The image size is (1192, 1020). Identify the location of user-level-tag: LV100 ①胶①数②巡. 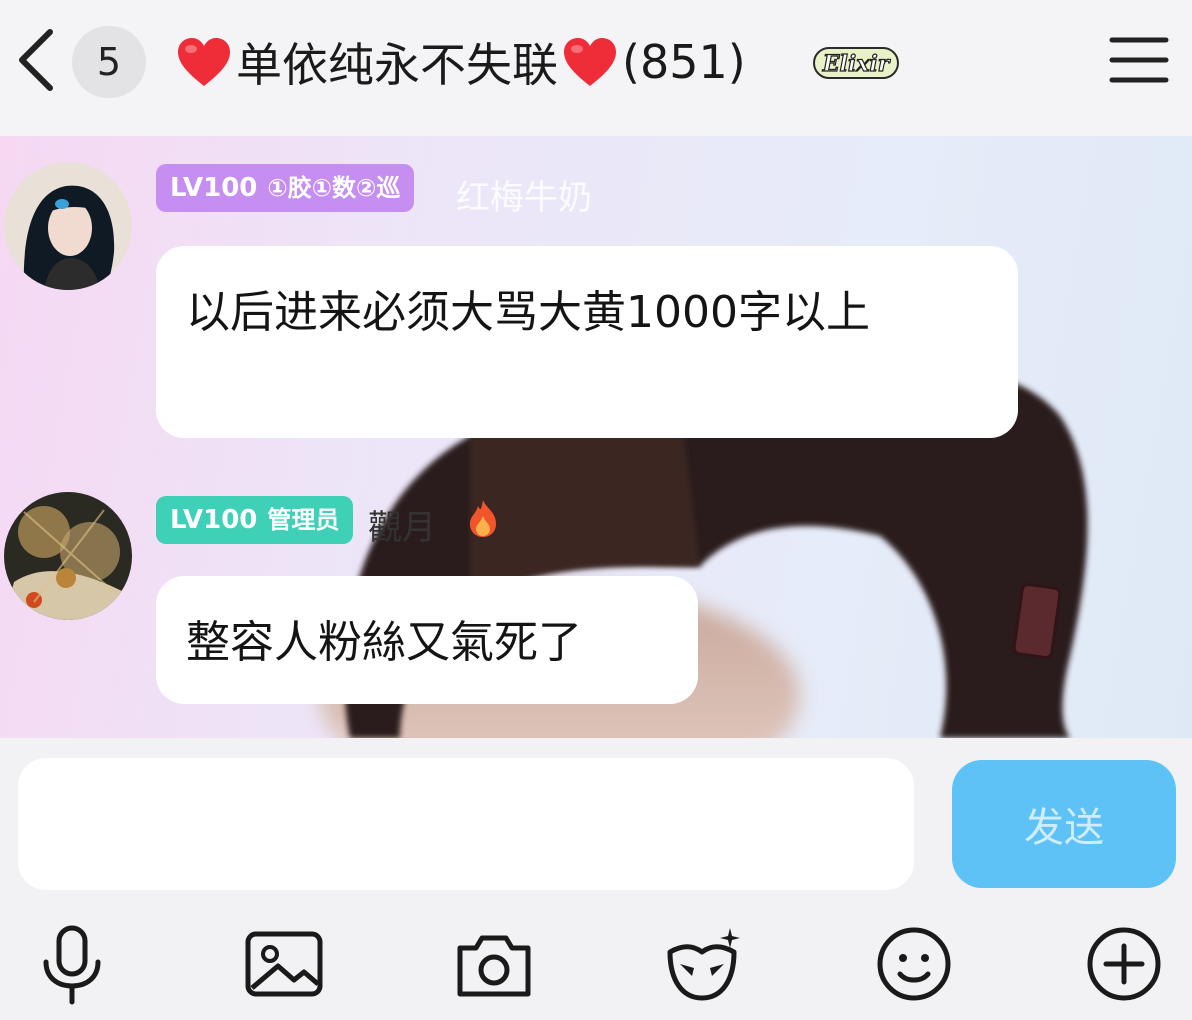
(285, 188).